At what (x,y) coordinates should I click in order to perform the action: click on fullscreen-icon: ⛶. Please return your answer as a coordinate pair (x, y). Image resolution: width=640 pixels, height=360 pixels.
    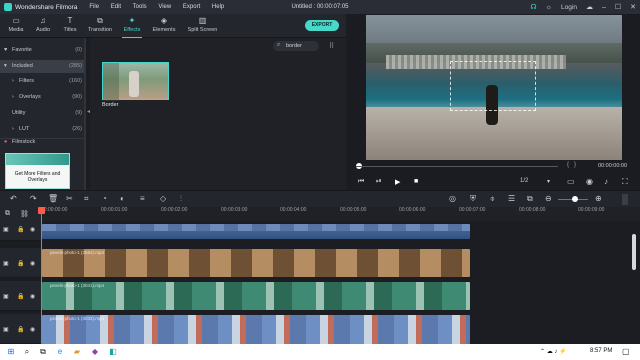
    Looking at the image, I should click on (625, 182).